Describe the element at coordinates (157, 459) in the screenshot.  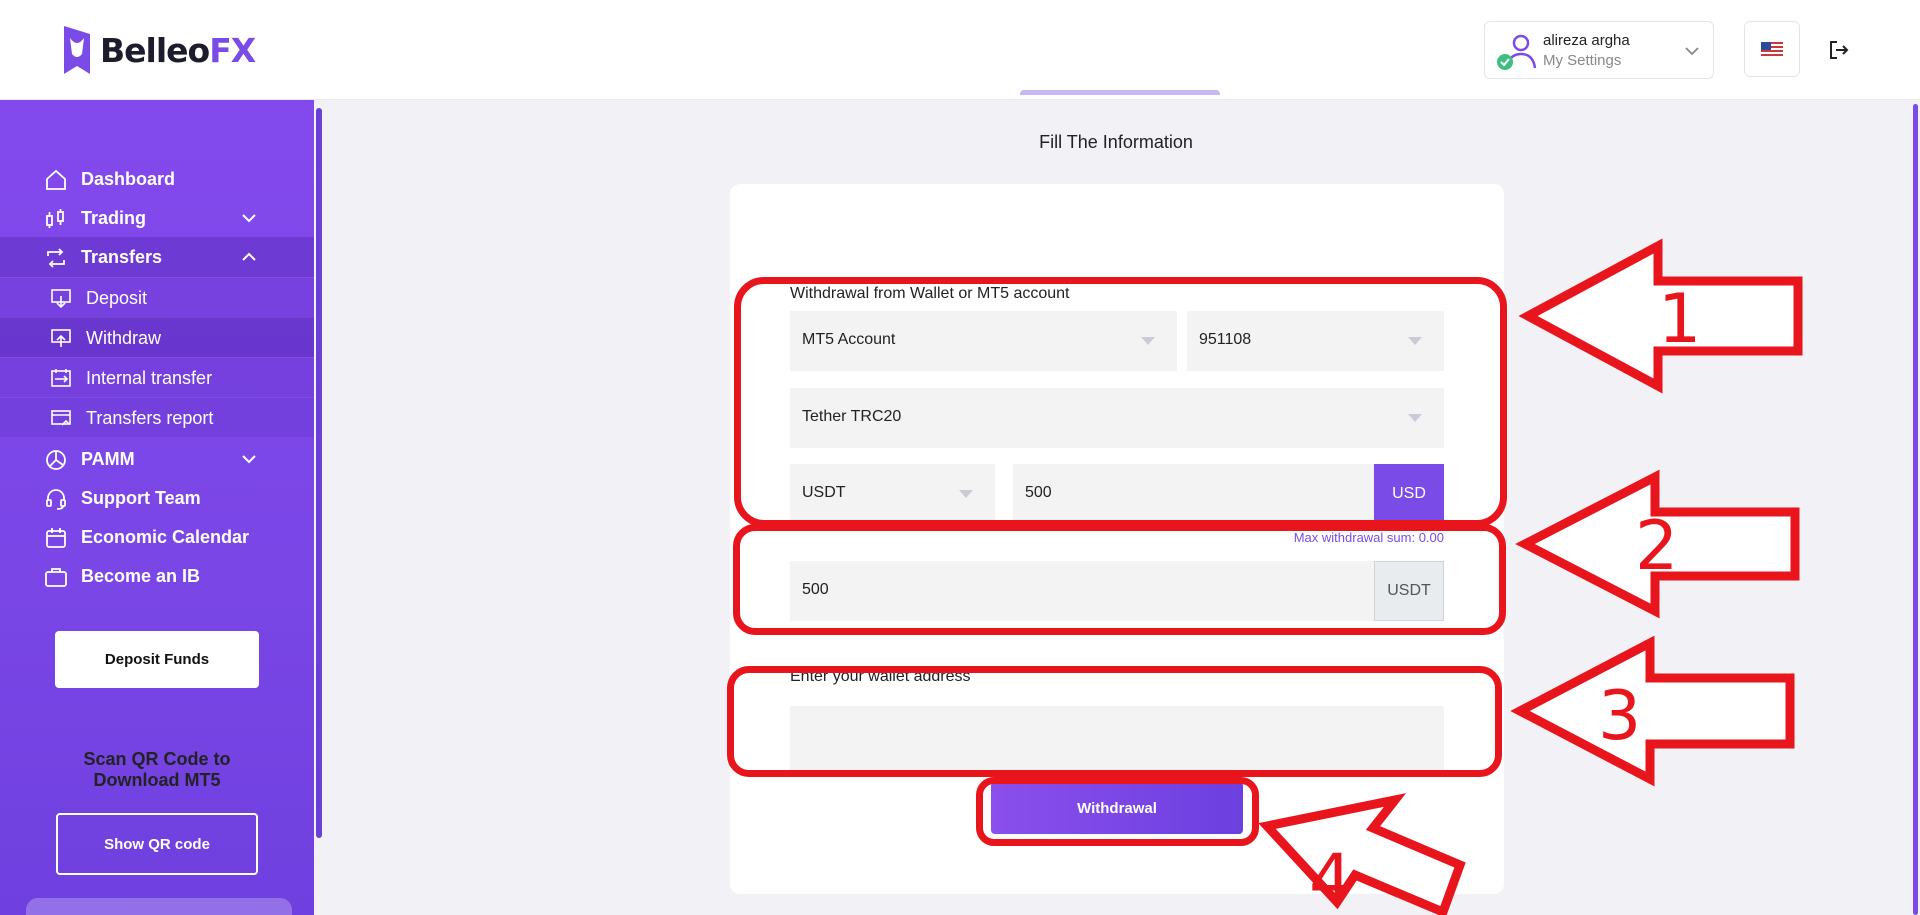
I see `sidebar-item-pamm: PAMM` at that location.